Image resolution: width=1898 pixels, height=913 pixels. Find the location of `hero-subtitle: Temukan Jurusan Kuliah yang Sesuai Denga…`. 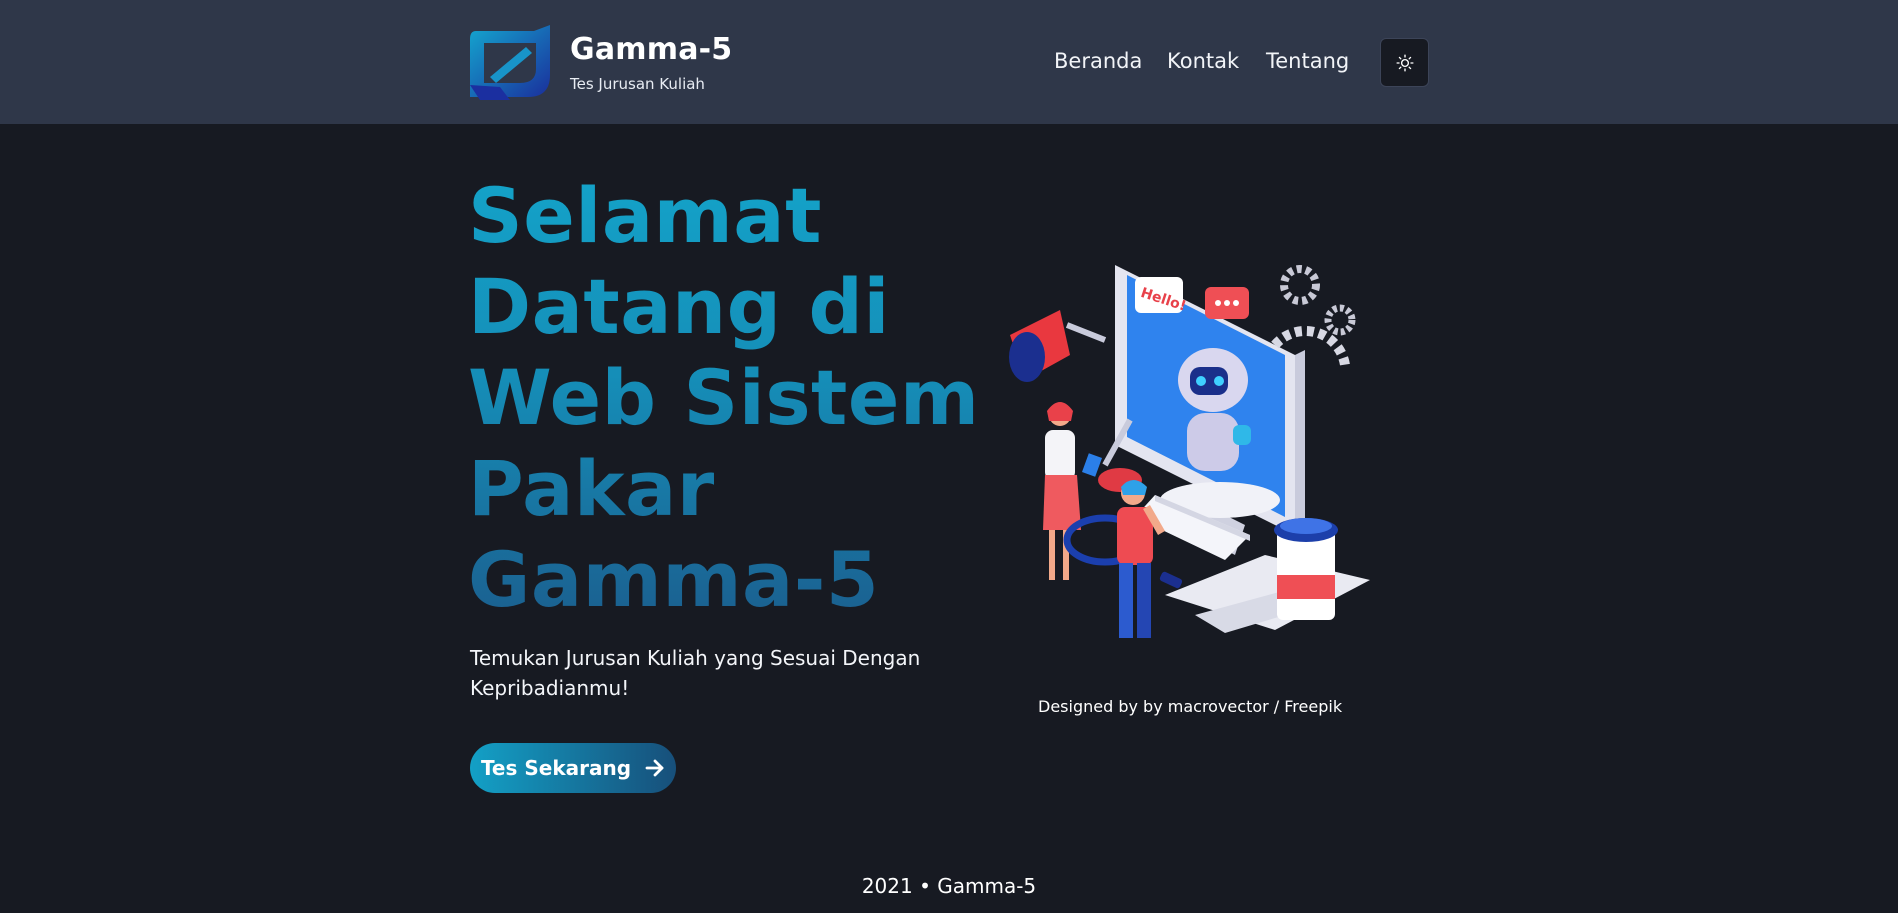

hero-subtitle: Temukan Jurusan Kuliah yang Sesuai Denga… is located at coordinates (695, 673).